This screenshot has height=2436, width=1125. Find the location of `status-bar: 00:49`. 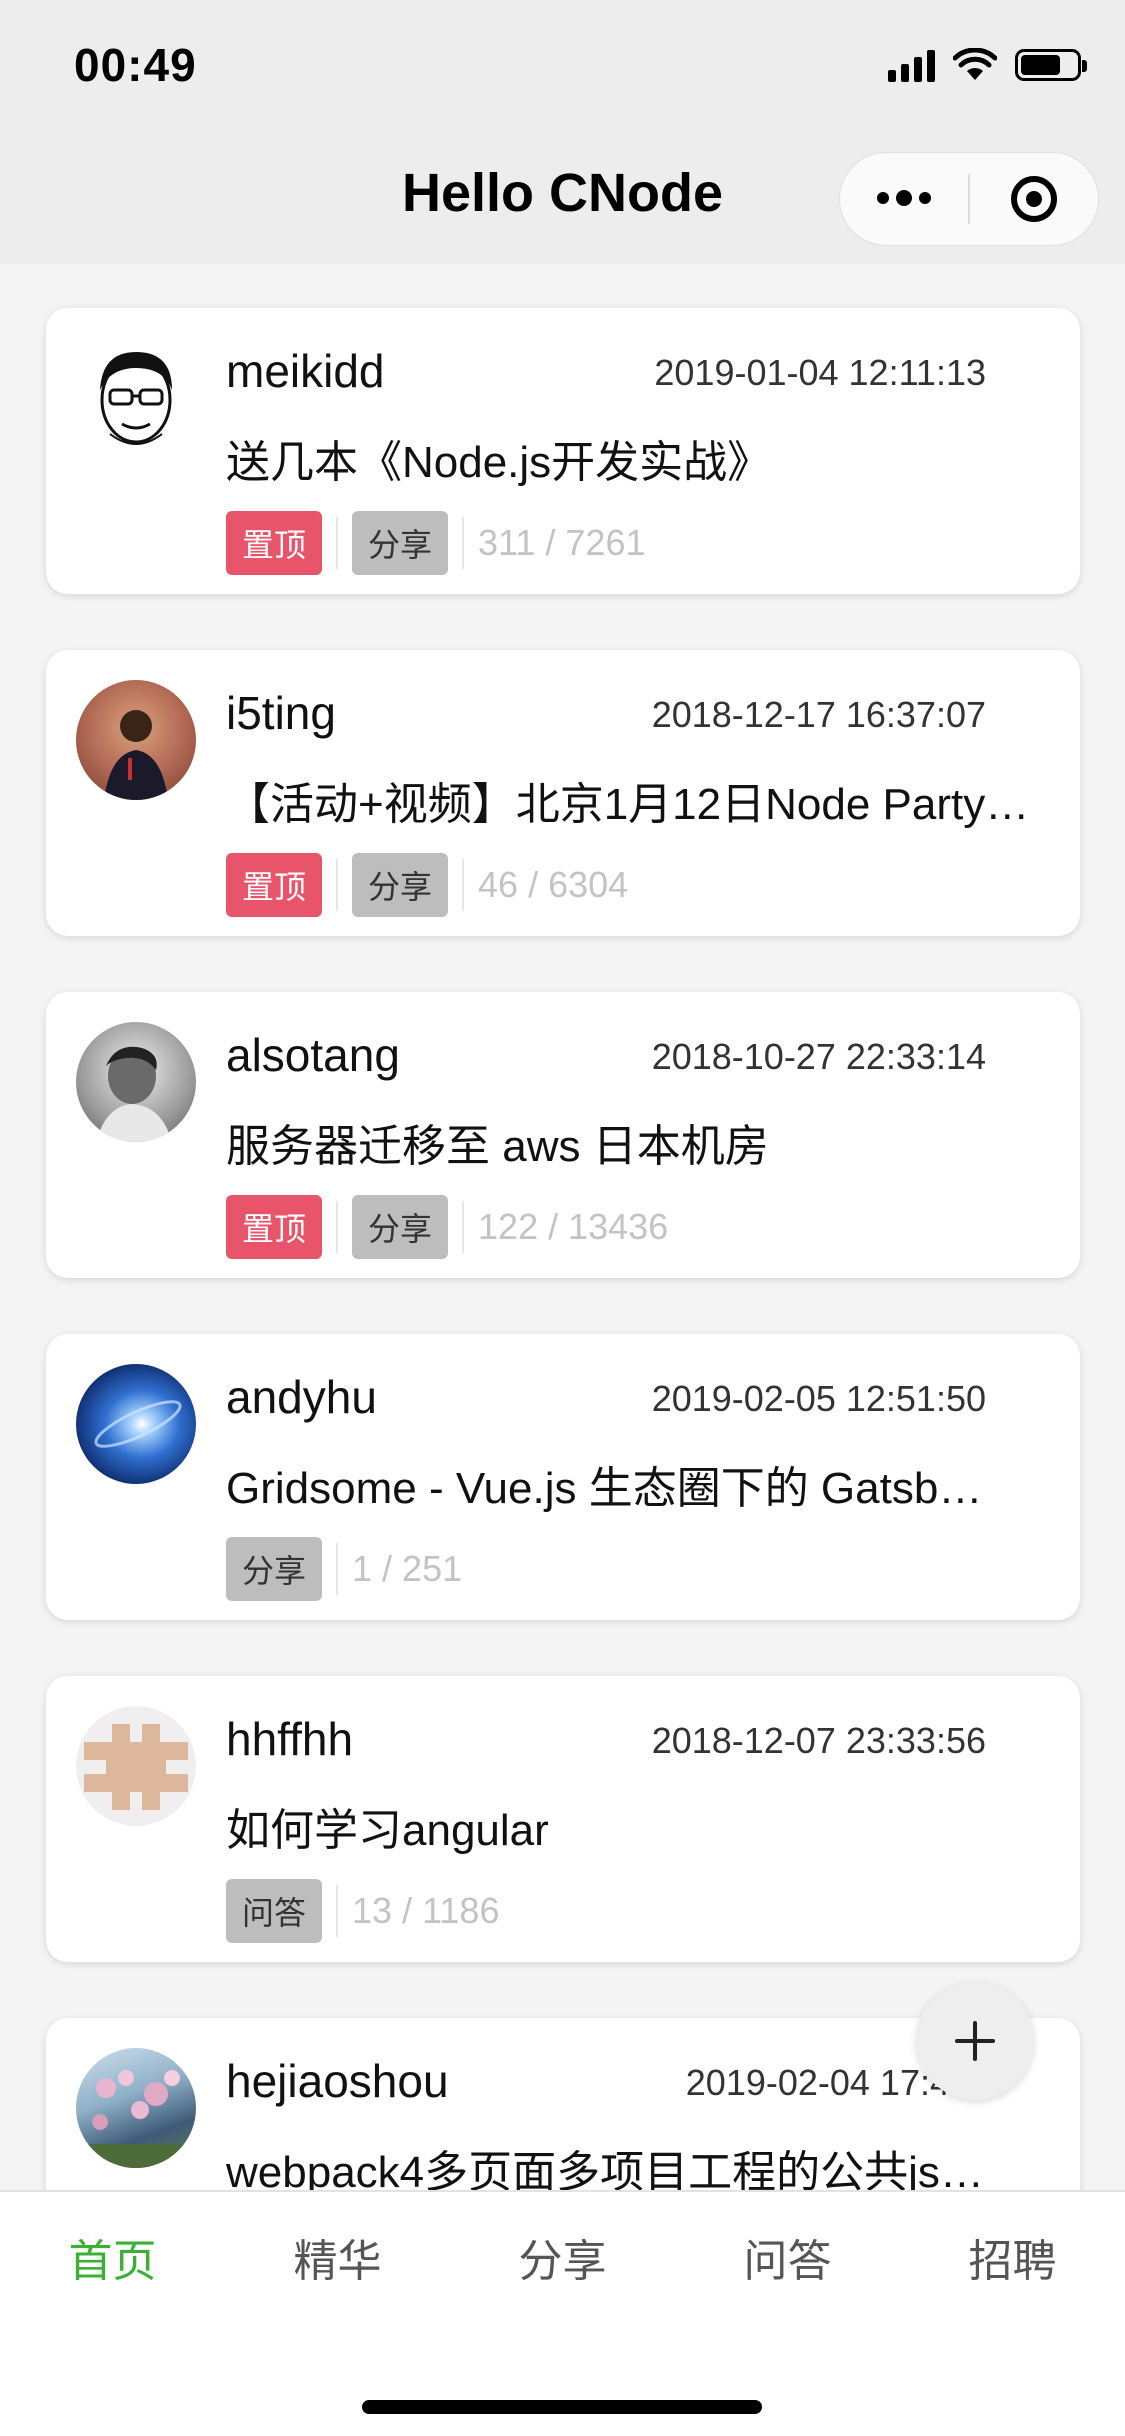

status-bar: 00:49 is located at coordinates (562, 66).